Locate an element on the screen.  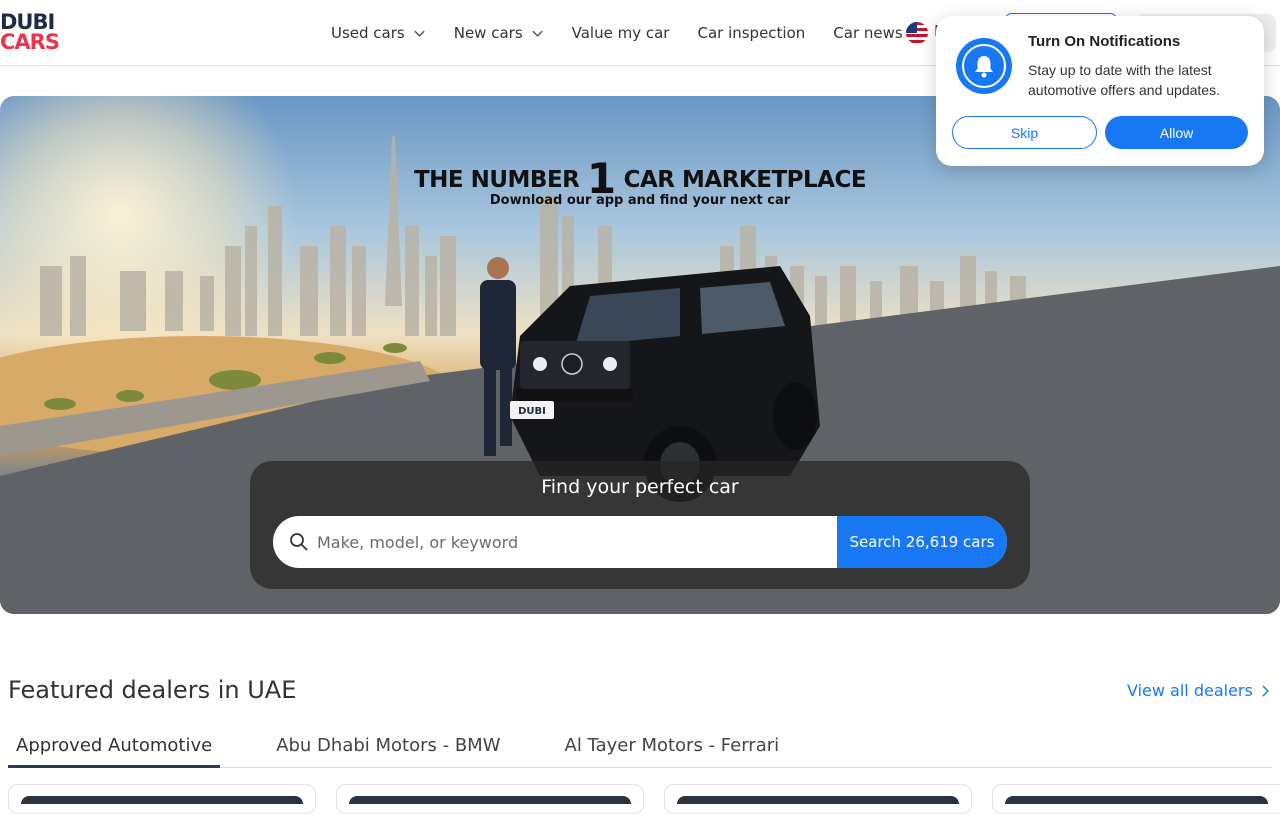
view-all-dealers-link: View all dealers is located at coordinates (1198, 690).